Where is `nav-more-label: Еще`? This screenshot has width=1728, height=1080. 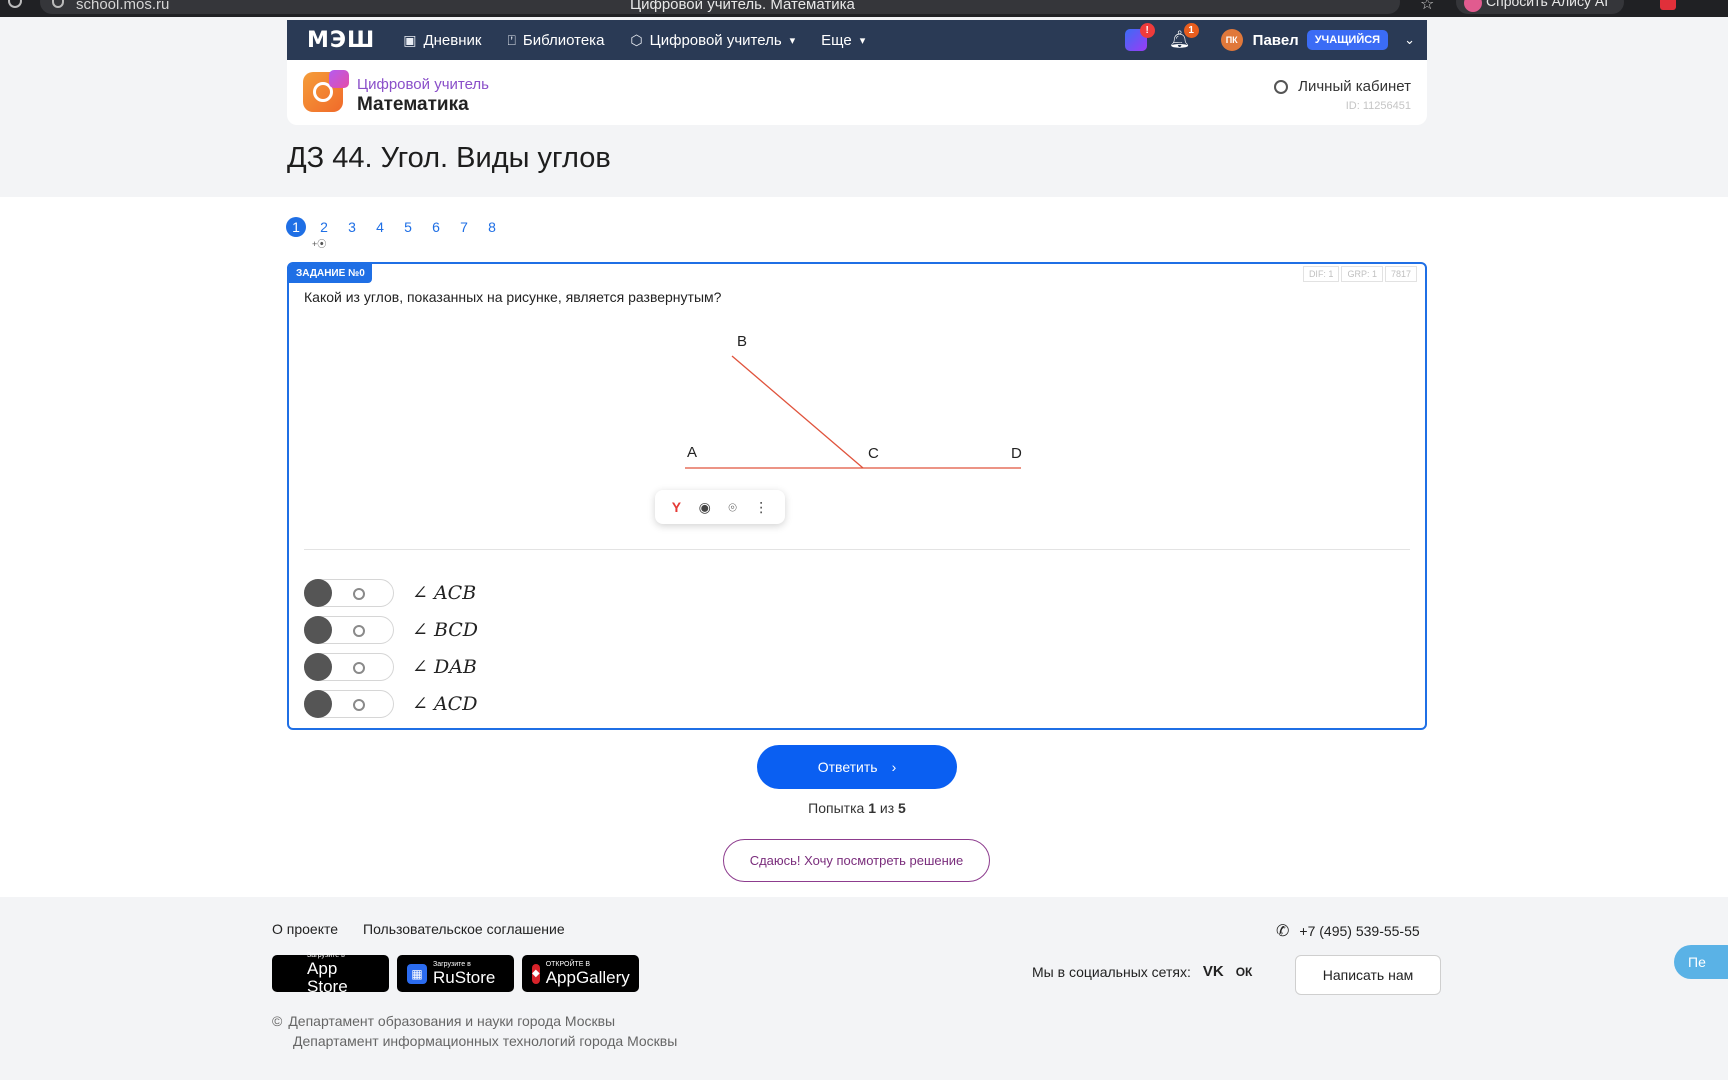 nav-more-label: Еще is located at coordinates (836, 40).